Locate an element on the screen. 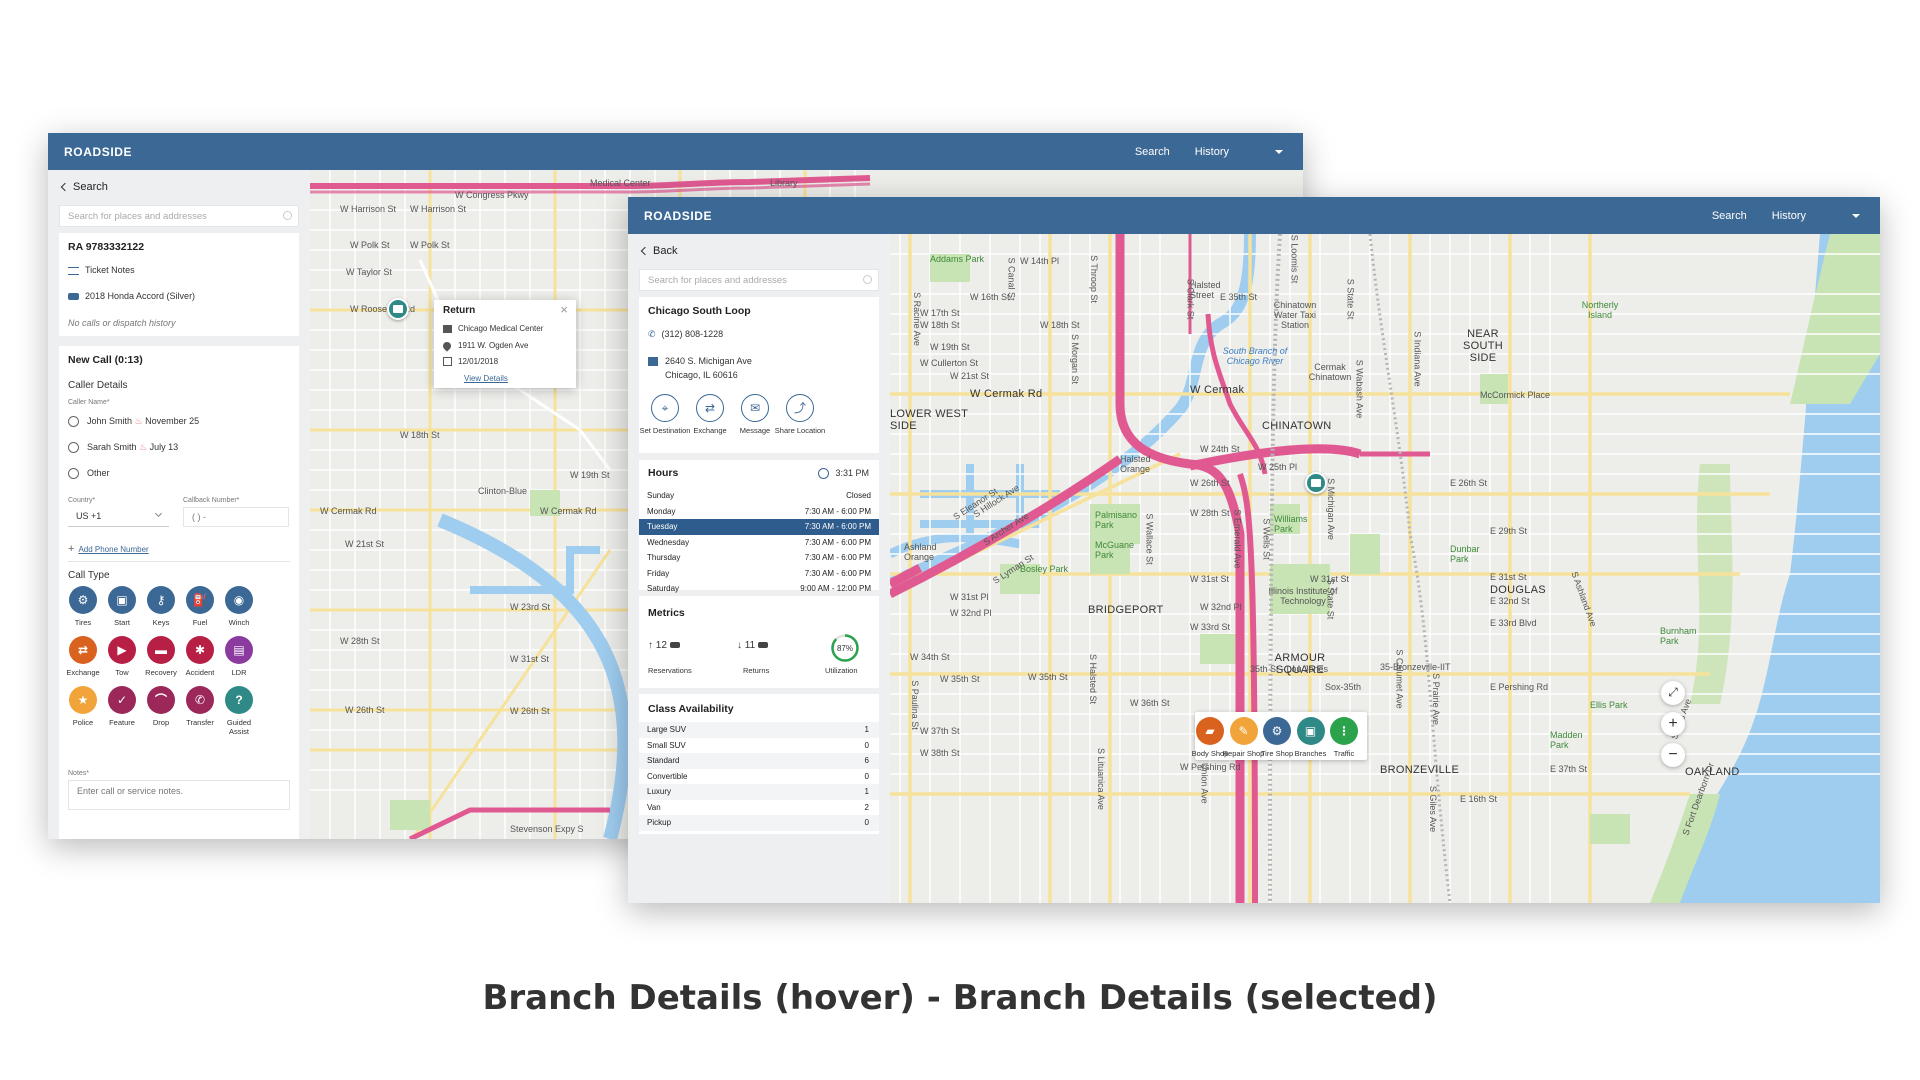 This screenshot has height=1080, width=1920. returns-value: 11 is located at coordinates (750, 645).